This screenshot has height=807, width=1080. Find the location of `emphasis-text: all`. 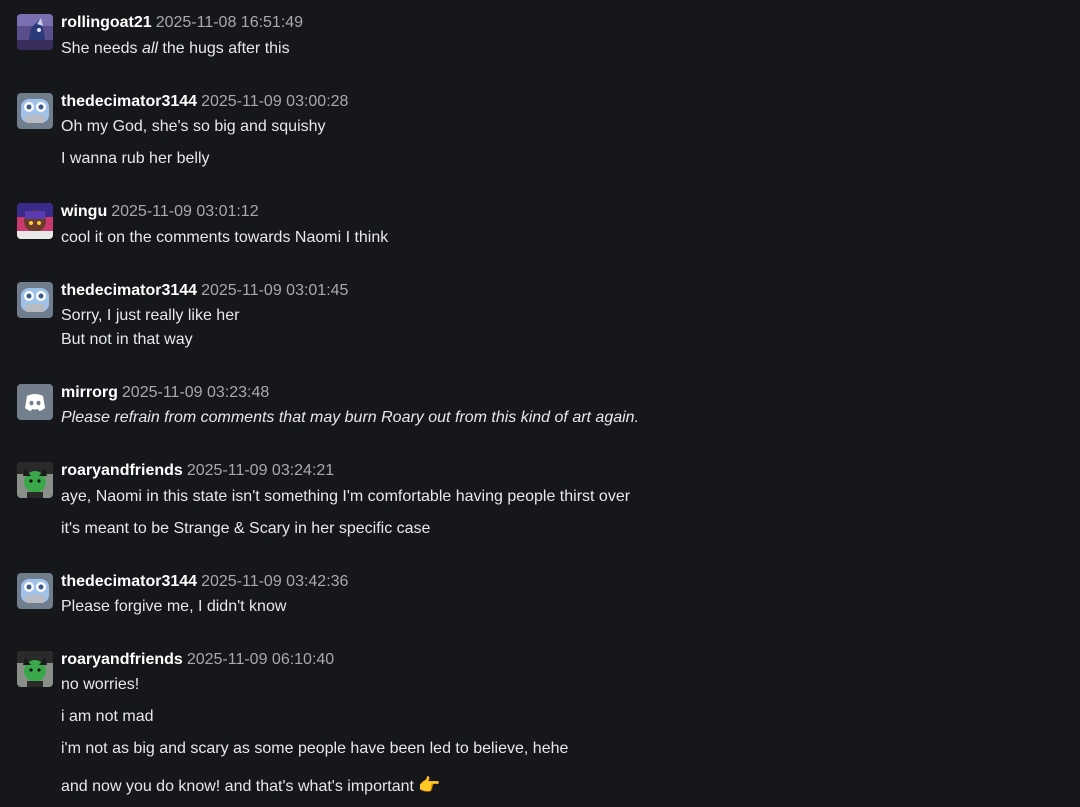

emphasis-text: all is located at coordinates (149, 48).